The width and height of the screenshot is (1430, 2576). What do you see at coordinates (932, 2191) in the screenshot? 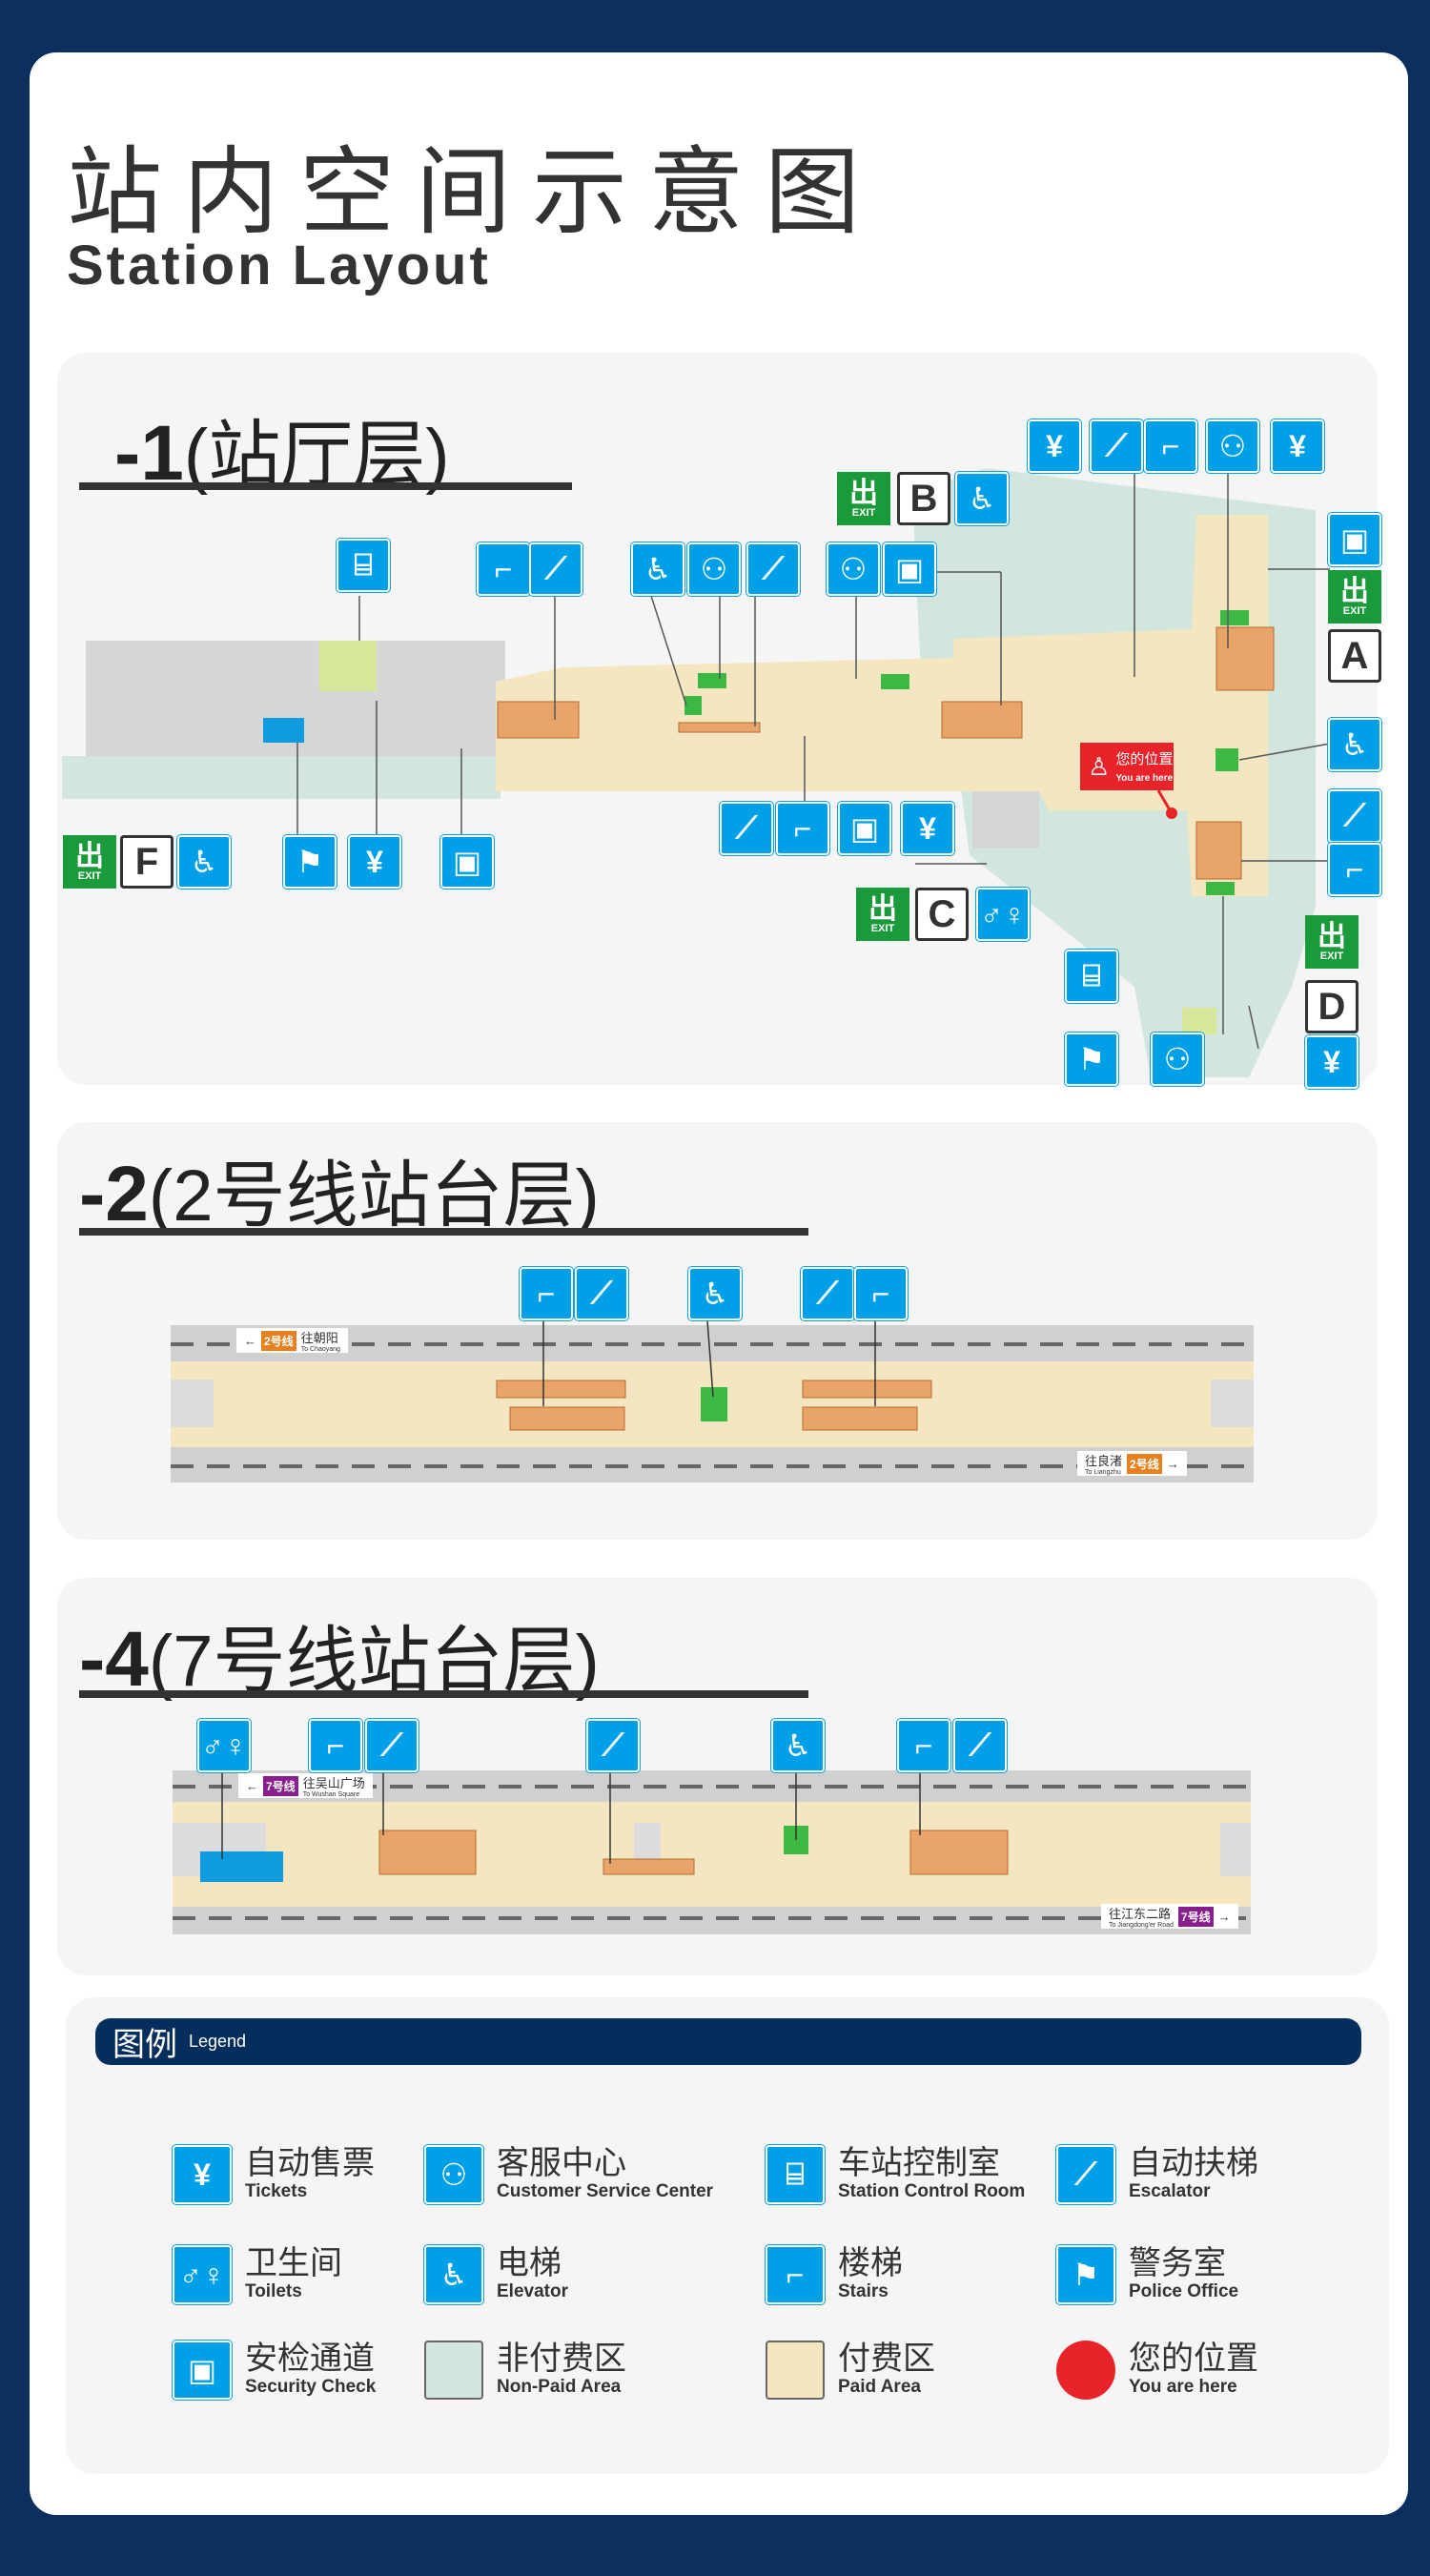
I see `legend-label-en: Station Control Room` at bounding box center [932, 2191].